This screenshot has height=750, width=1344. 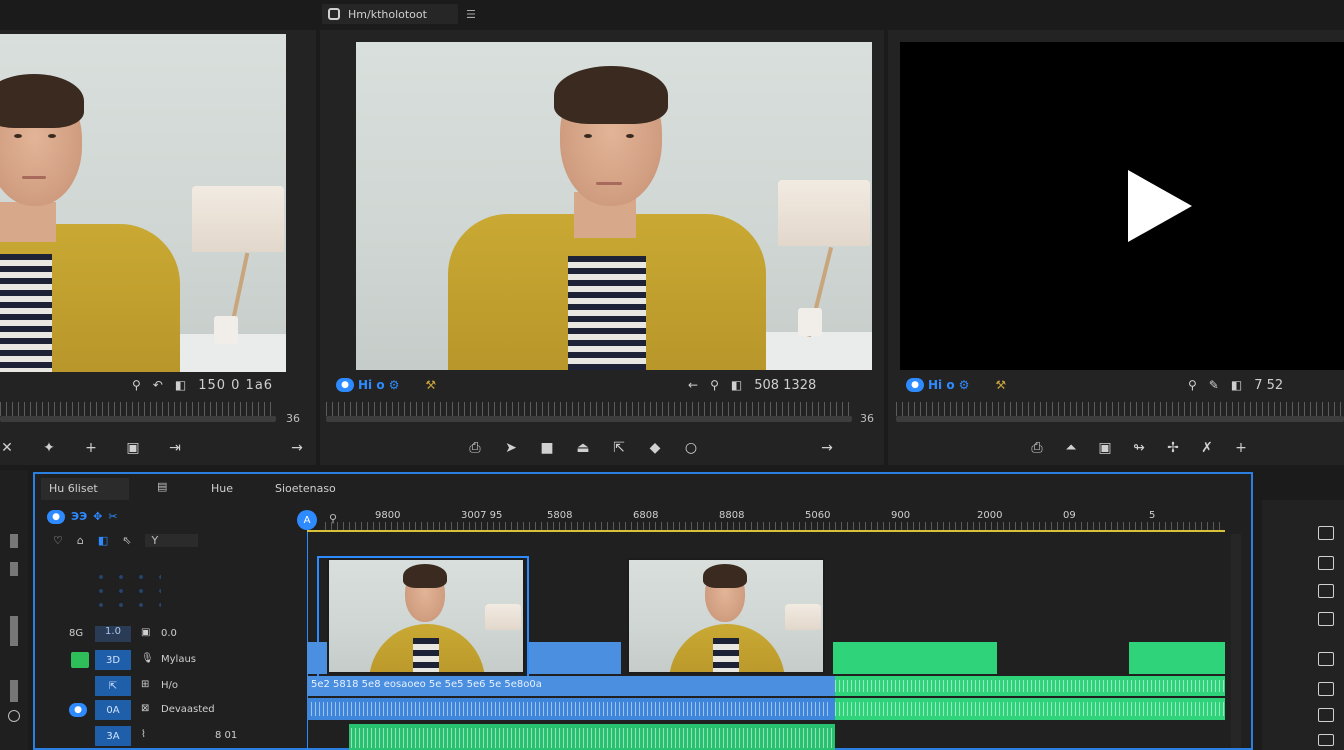 What do you see at coordinates (305, 489) in the screenshot?
I see `tab-settings: Sioetenaso` at bounding box center [305, 489].